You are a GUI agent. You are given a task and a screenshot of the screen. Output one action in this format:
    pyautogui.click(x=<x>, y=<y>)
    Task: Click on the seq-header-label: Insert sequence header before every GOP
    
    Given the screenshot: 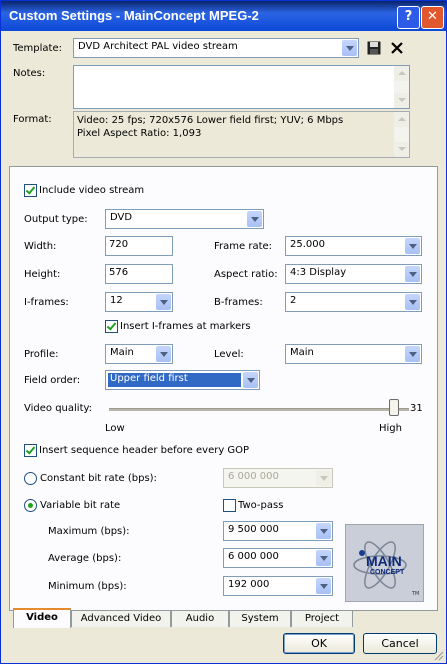 What is the action you would take?
    pyautogui.click(x=144, y=450)
    